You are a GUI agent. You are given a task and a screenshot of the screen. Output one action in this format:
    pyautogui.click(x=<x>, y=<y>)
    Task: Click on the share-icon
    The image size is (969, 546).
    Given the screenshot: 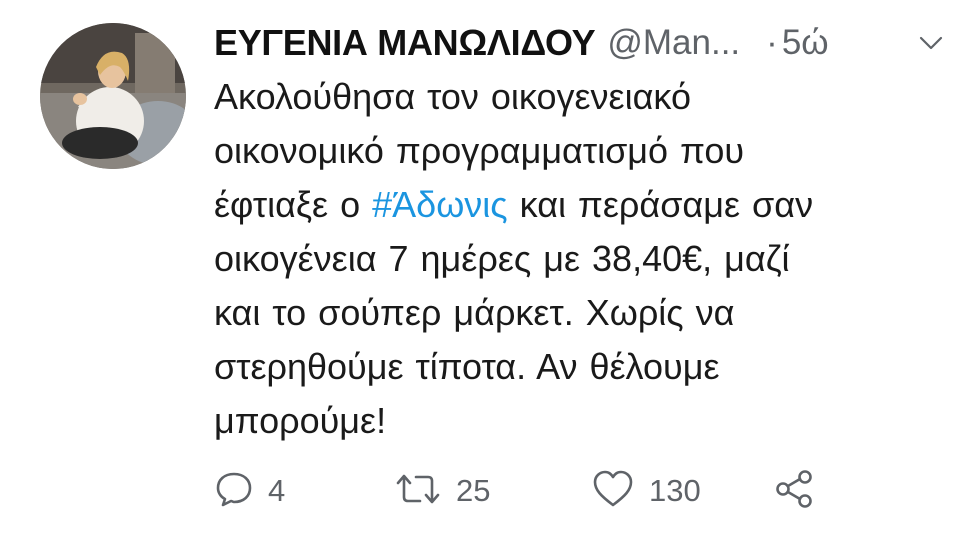 What is the action you would take?
    pyautogui.click(x=795, y=491)
    